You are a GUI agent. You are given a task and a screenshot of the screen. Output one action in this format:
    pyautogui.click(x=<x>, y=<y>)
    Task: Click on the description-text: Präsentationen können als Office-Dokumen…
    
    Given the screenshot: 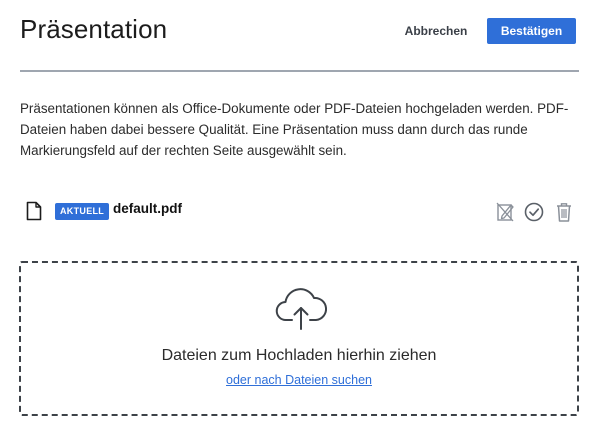 What is the action you would take?
    pyautogui.click(x=294, y=129)
    